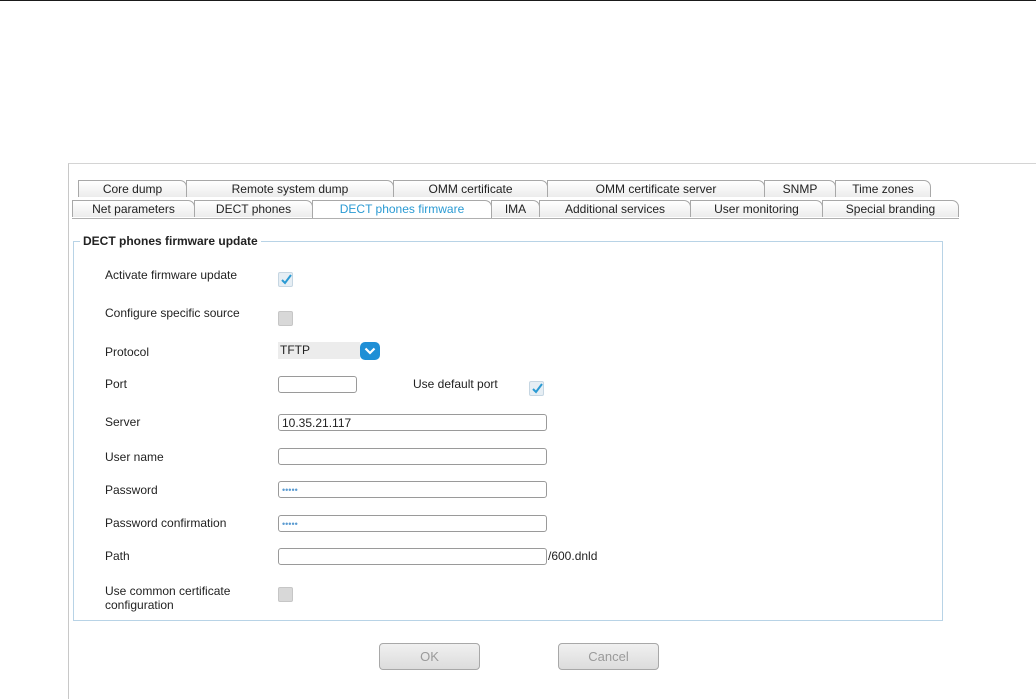 The height and width of the screenshot is (699, 1036). Describe the element at coordinates (131, 490) in the screenshot. I see `password-label: Password` at that location.